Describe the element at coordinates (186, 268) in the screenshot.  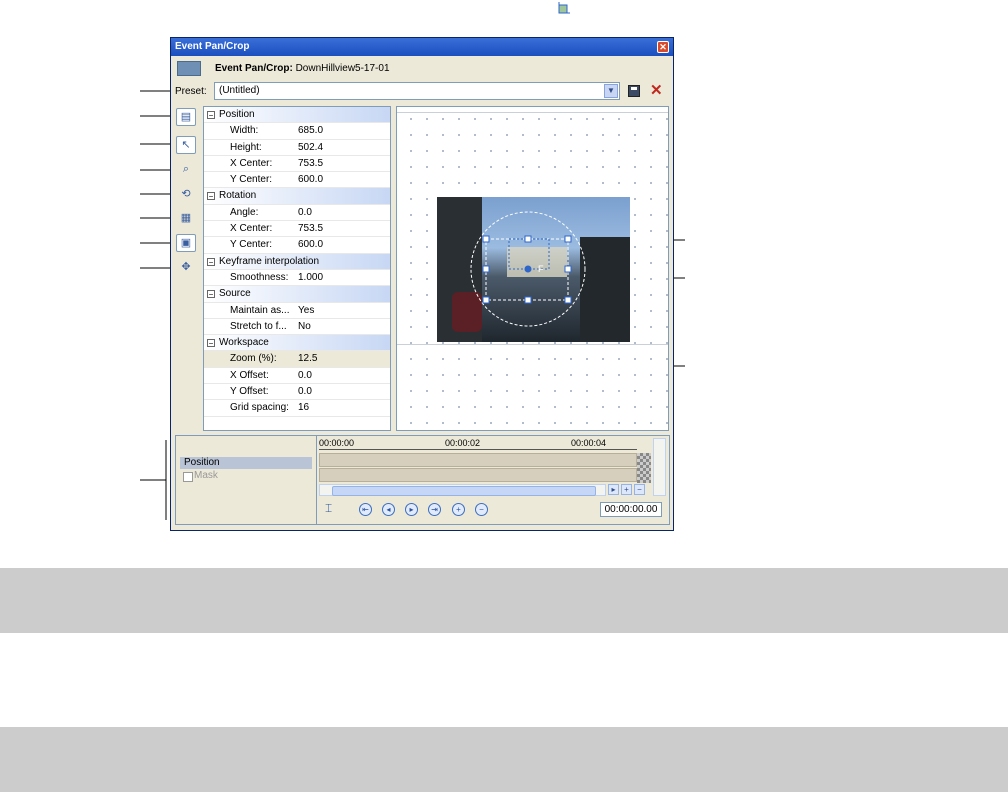
I see `move-freely-icon: ✥` at that location.